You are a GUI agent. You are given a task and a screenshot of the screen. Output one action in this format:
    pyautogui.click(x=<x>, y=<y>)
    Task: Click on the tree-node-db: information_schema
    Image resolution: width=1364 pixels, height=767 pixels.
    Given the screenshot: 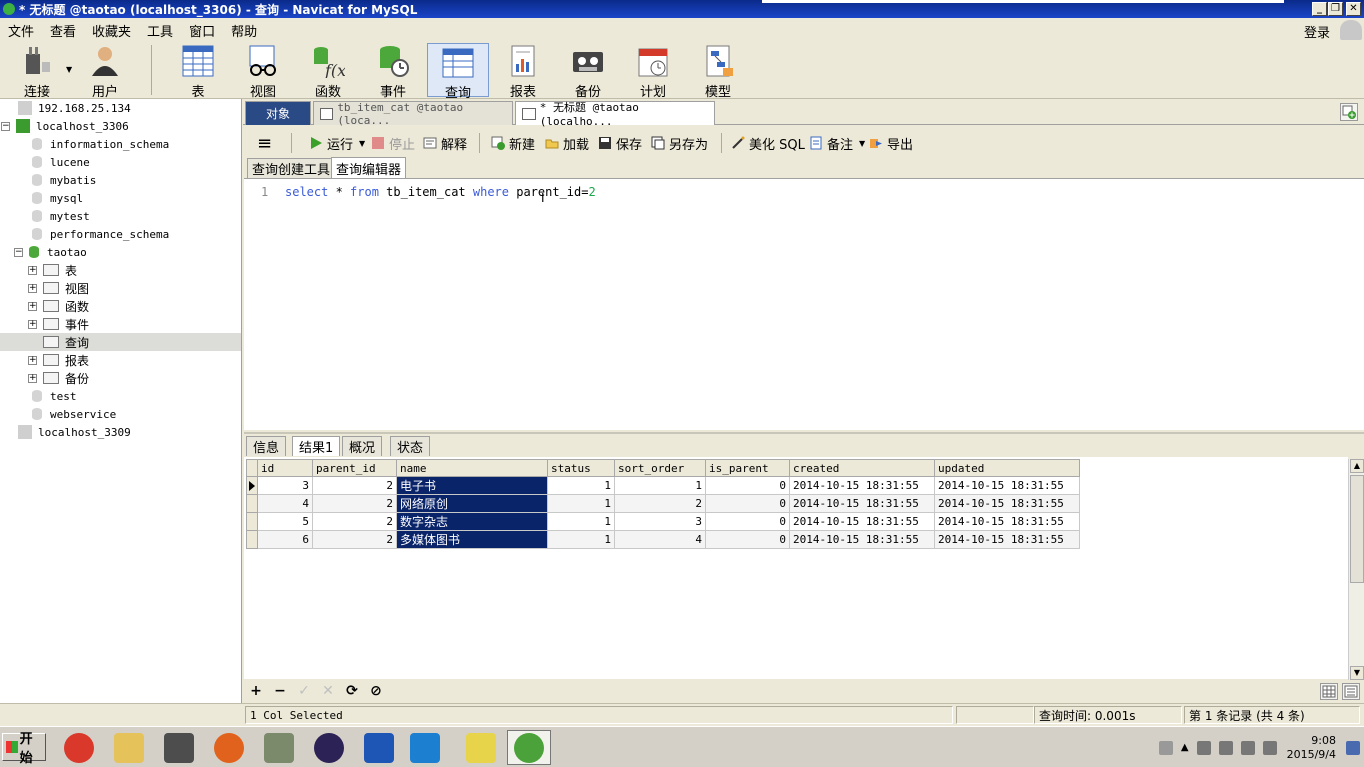 What is the action you would take?
    pyautogui.click(x=100, y=144)
    